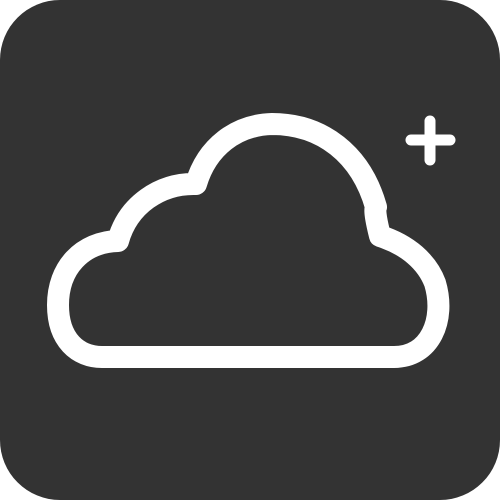  I want to click on plus-icon, so click(430, 140).